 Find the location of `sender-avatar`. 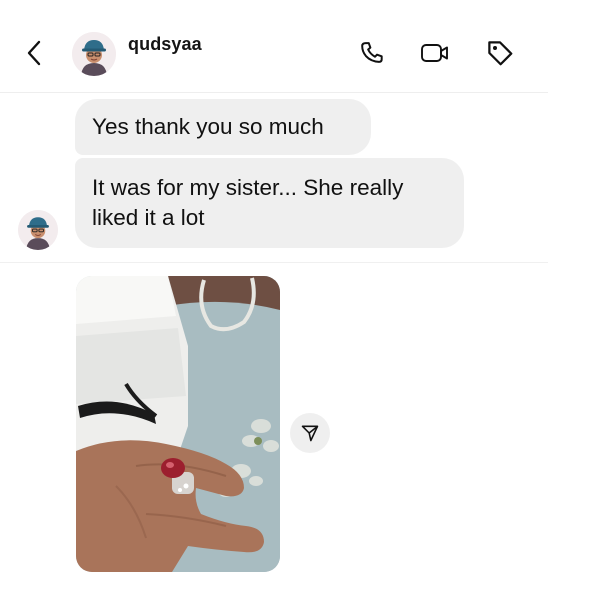

sender-avatar is located at coordinates (38, 230).